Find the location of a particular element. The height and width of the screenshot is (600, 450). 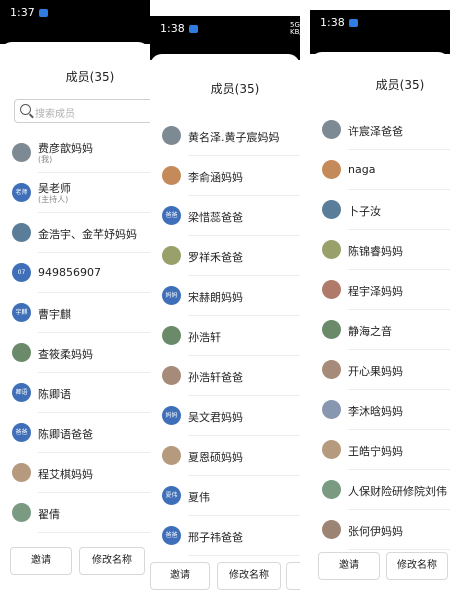

member-row: 静海之音 is located at coordinates (380, 330).